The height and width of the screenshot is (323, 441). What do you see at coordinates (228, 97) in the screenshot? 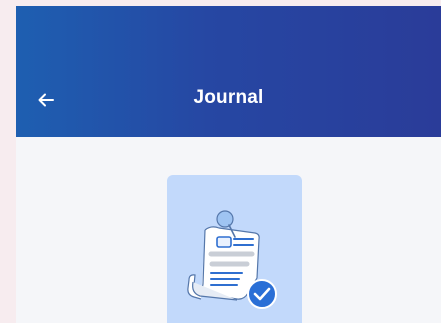
I see `page-title: Journal` at bounding box center [228, 97].